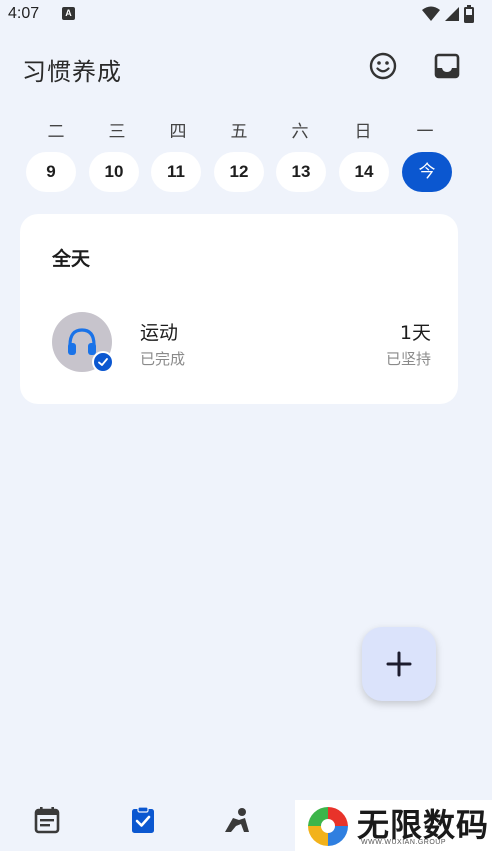  What do you see at coordinates (56, 132) in the screenshot?
I see `weekday-label: 二` at bounding box center [56, 132].